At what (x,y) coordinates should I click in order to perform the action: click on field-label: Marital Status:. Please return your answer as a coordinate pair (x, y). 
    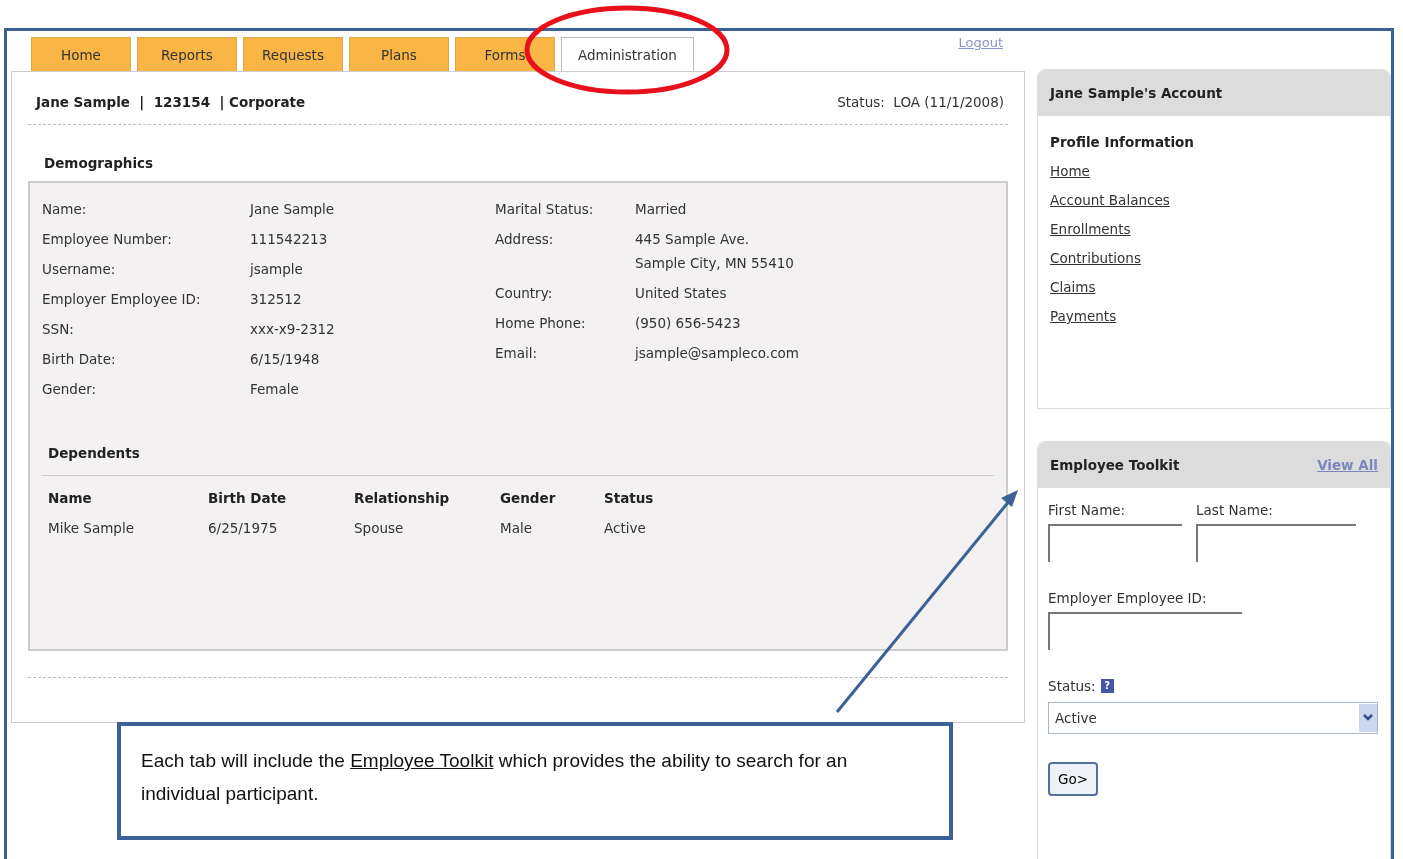
    Looking at the image, I should click on (545, 209).